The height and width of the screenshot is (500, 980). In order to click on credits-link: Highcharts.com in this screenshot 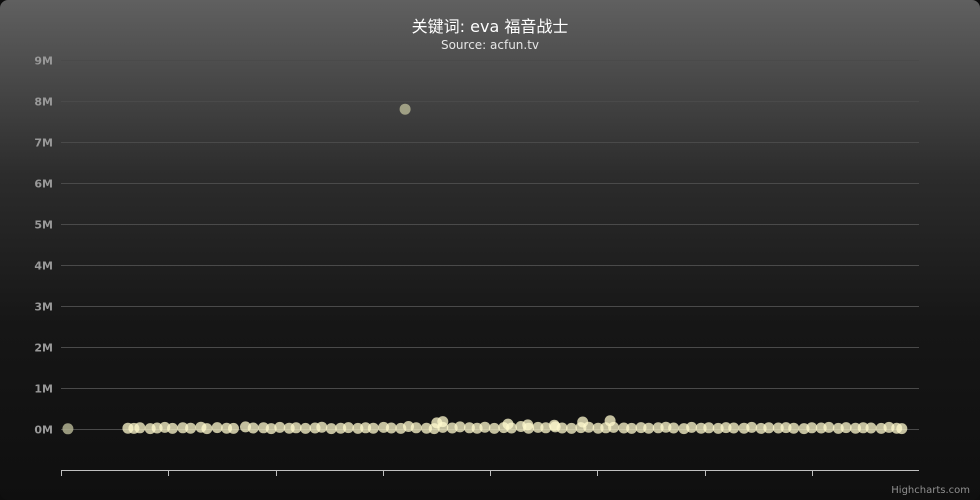, I will do `click(930, 490)`.